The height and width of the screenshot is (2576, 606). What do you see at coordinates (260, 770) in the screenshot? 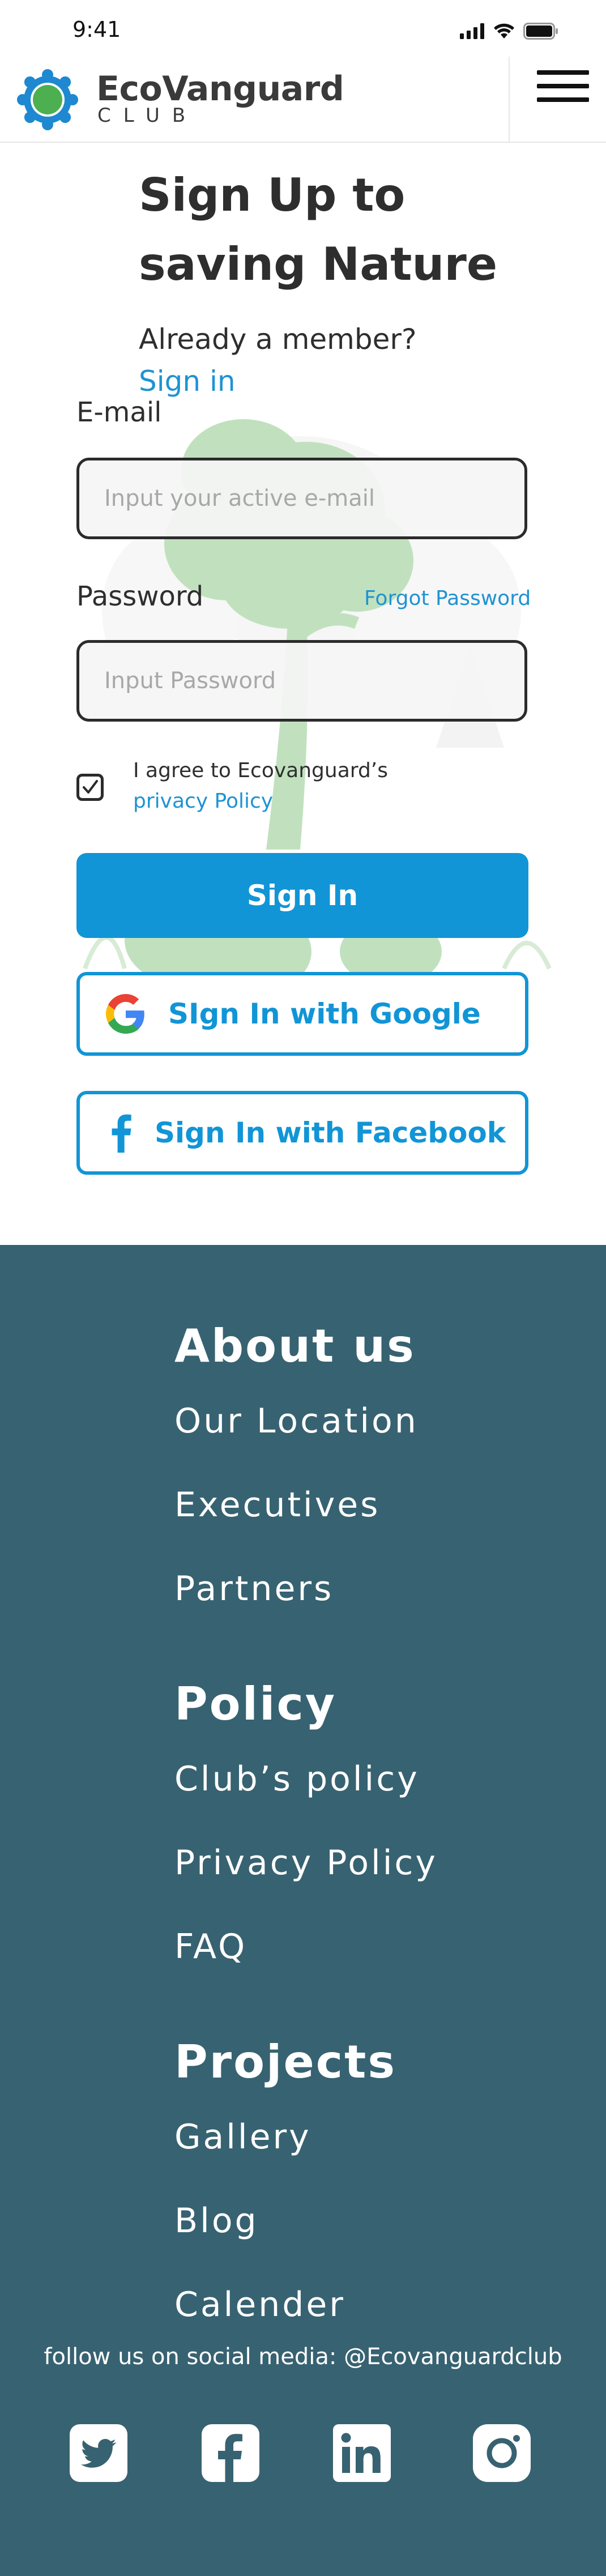
I see `agree-text: I agree to Ecovanguard’s` at bounding box center [260, 770].